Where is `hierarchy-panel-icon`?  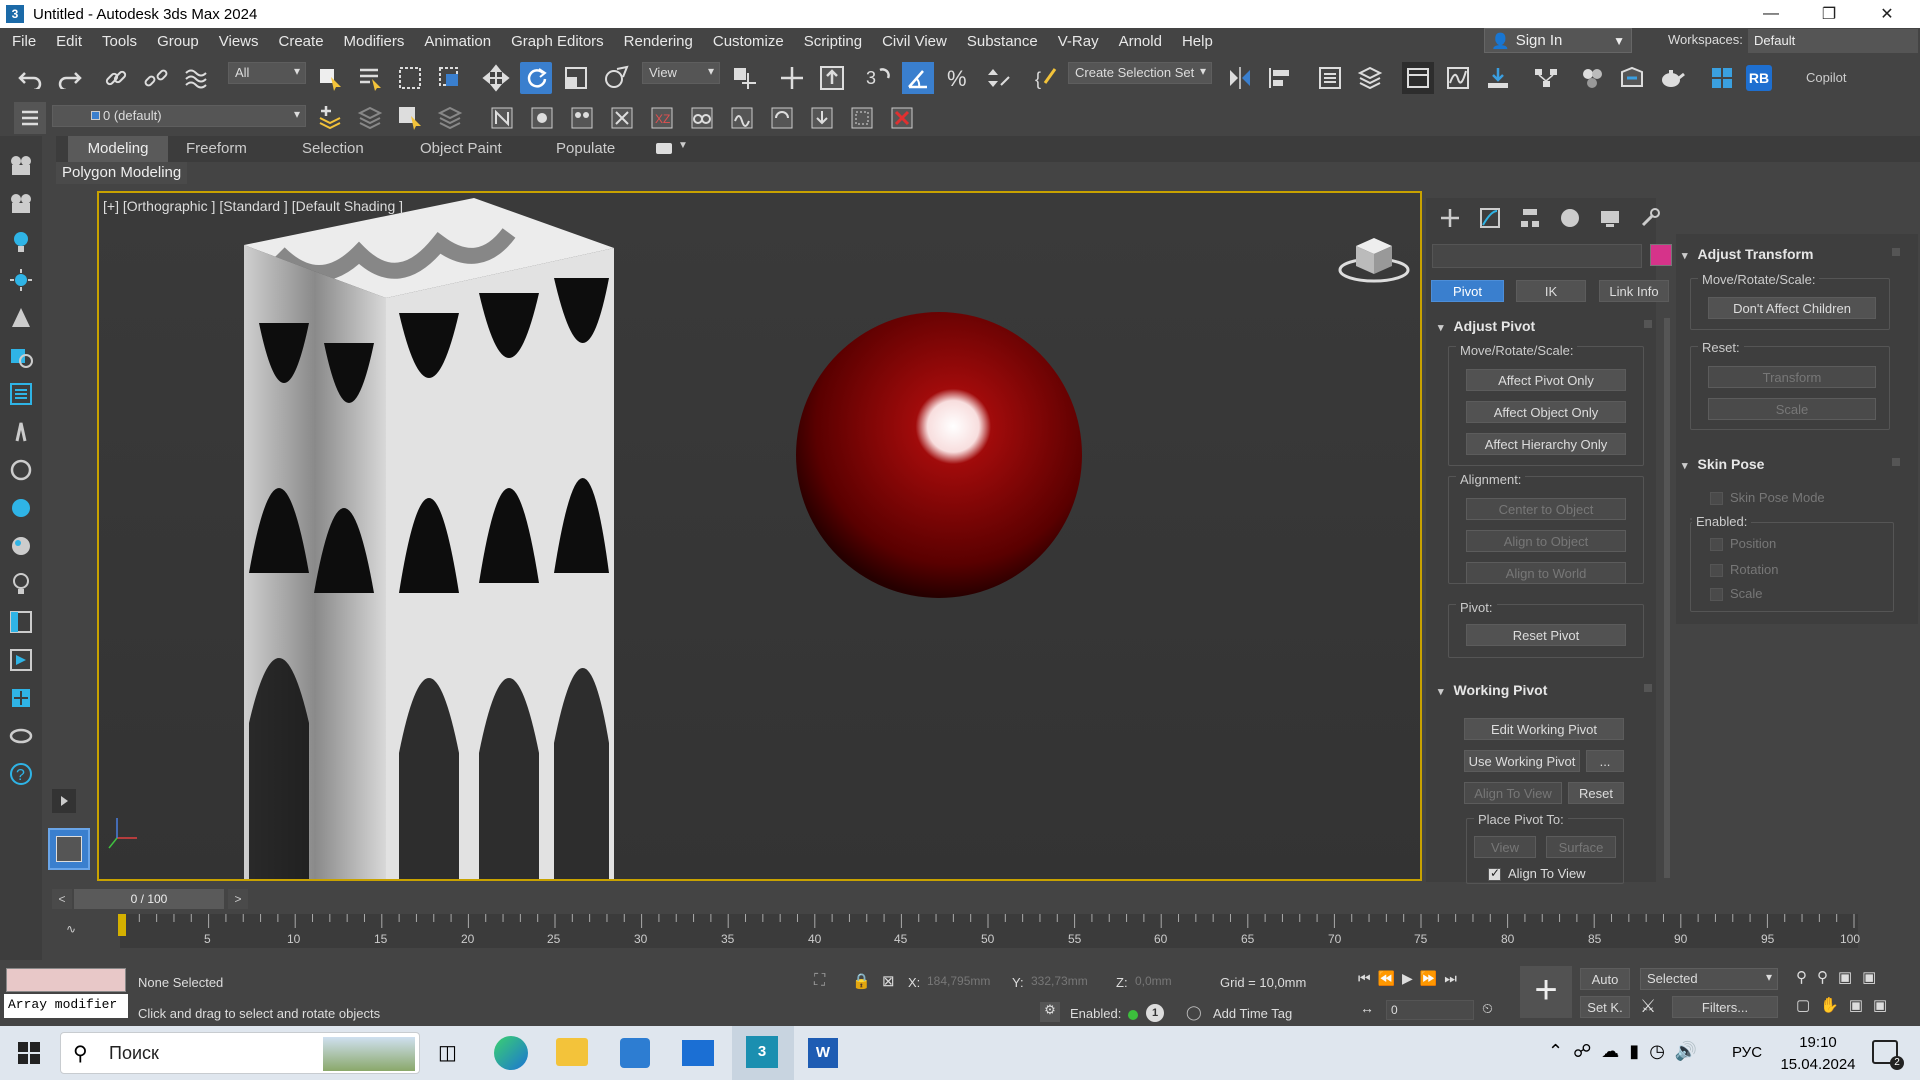
hierarchy-panel-icon is located at coordinates (1530, 218).